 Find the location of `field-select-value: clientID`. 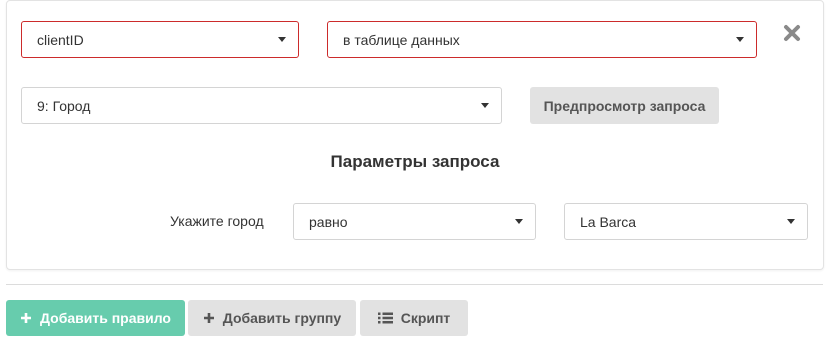

field-select-value: clientID is located at coordinates (60, 39).